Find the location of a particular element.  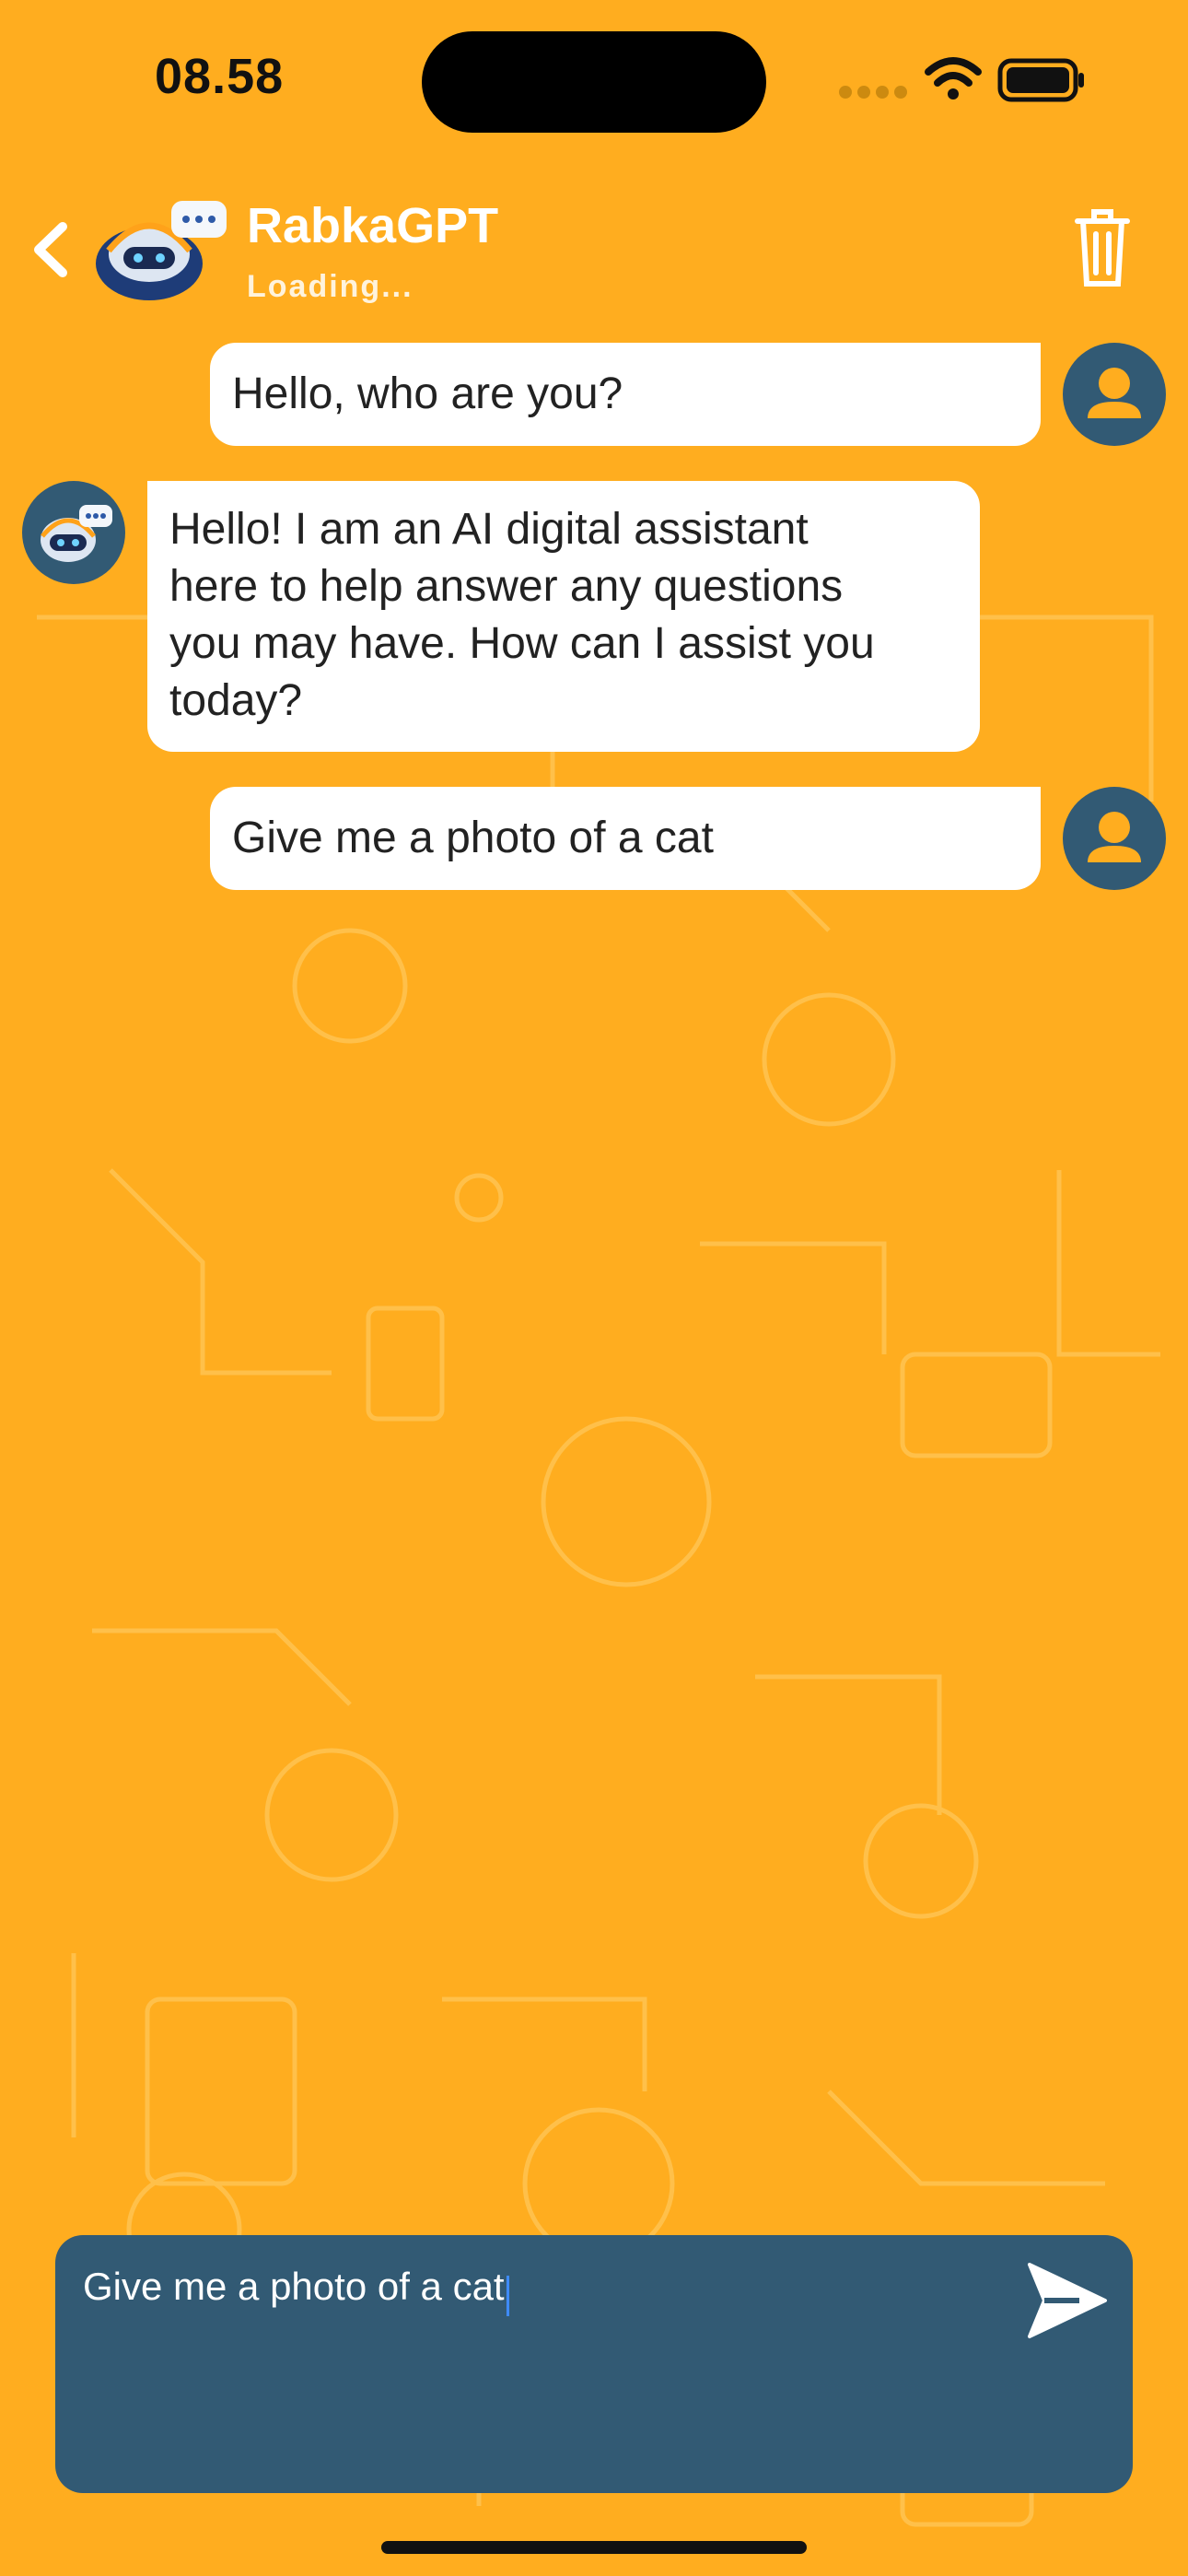

chevron-left-icon is located at coordinates (50, 249).